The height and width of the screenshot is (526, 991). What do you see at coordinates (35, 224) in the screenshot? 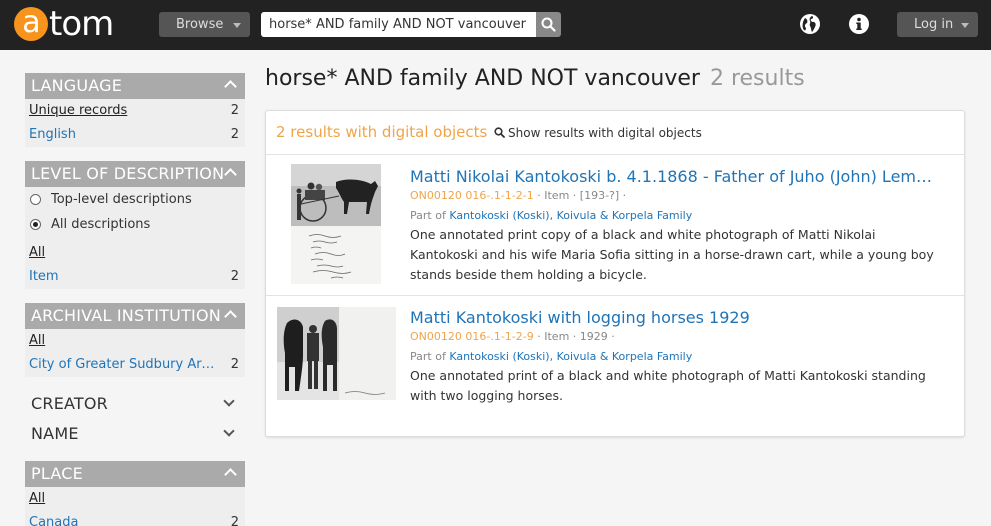
I see `radio-button-selected` at bounding box center [35, 224].